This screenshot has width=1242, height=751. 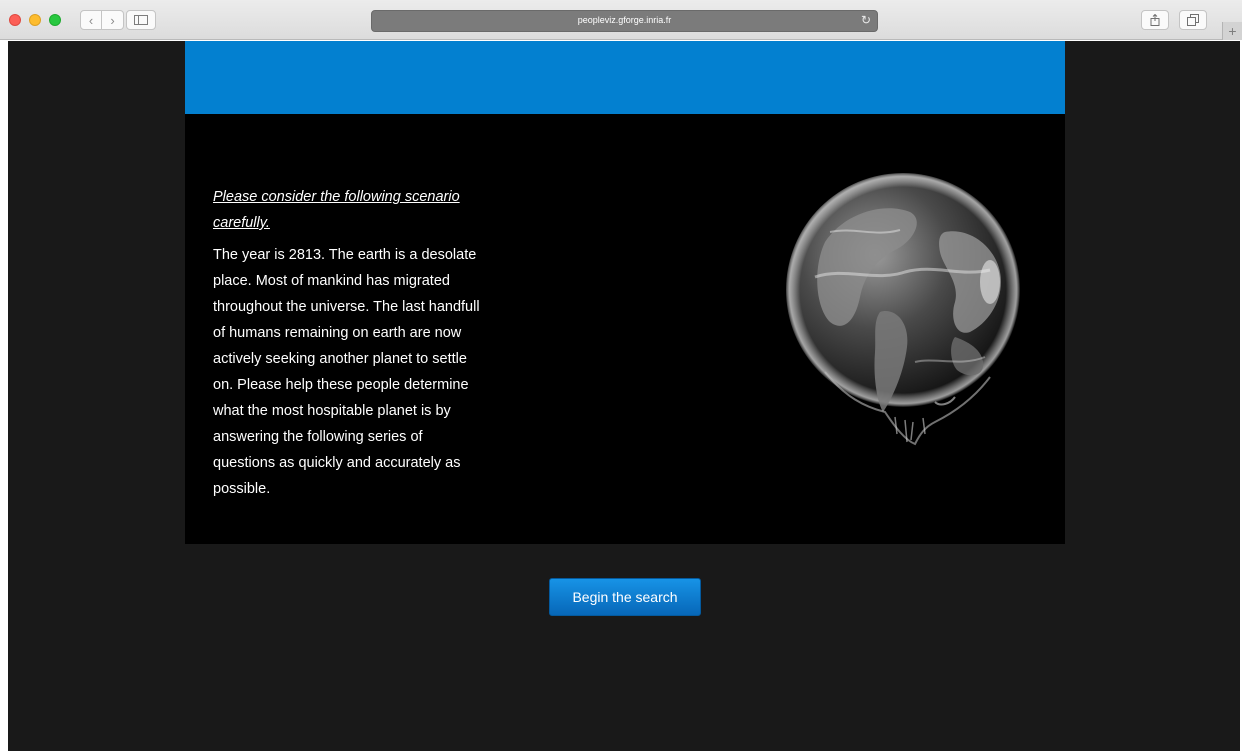 I want to click on window-controls, so click(x=35, y=20).